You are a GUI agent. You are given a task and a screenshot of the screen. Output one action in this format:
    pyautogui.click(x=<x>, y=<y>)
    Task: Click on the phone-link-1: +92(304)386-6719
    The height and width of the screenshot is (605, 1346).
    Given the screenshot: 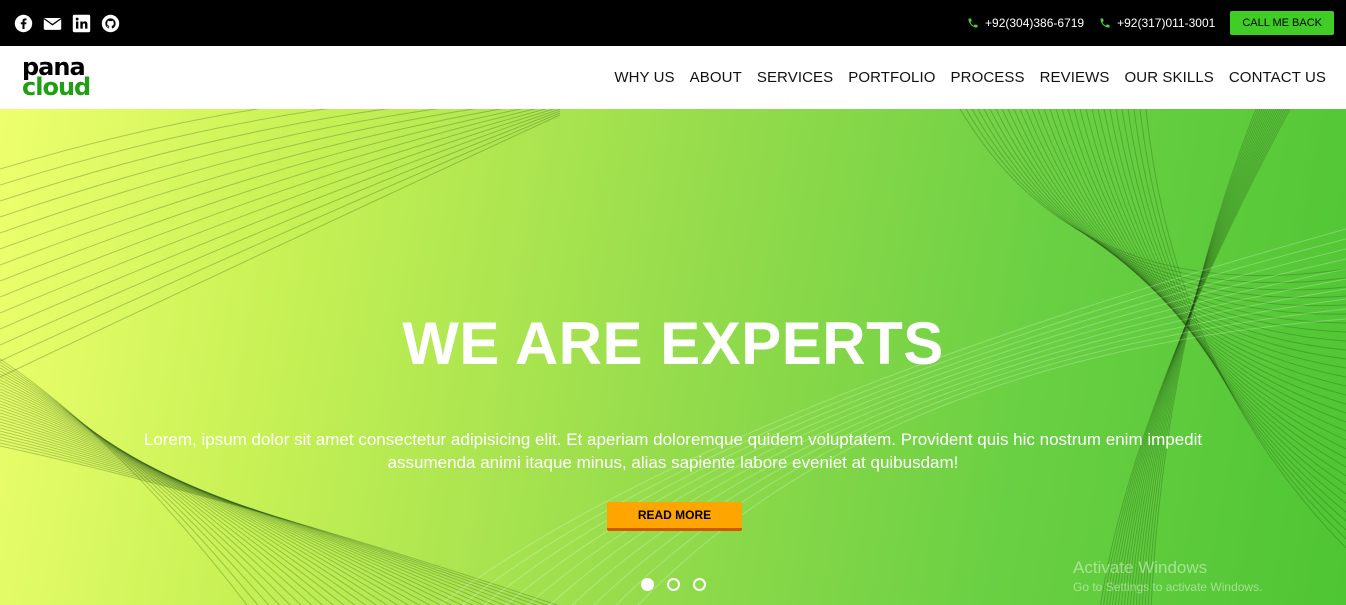 What is the action you would take?
    pyautogui.click(x=1025, y=23)
    